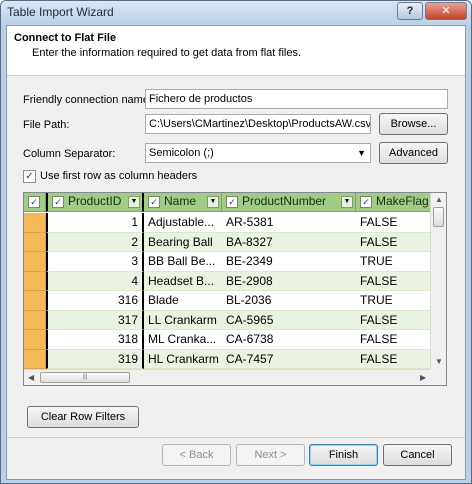  I want to click on column-header-makeflag: ✓ MakeFlag, so click(394, 202).